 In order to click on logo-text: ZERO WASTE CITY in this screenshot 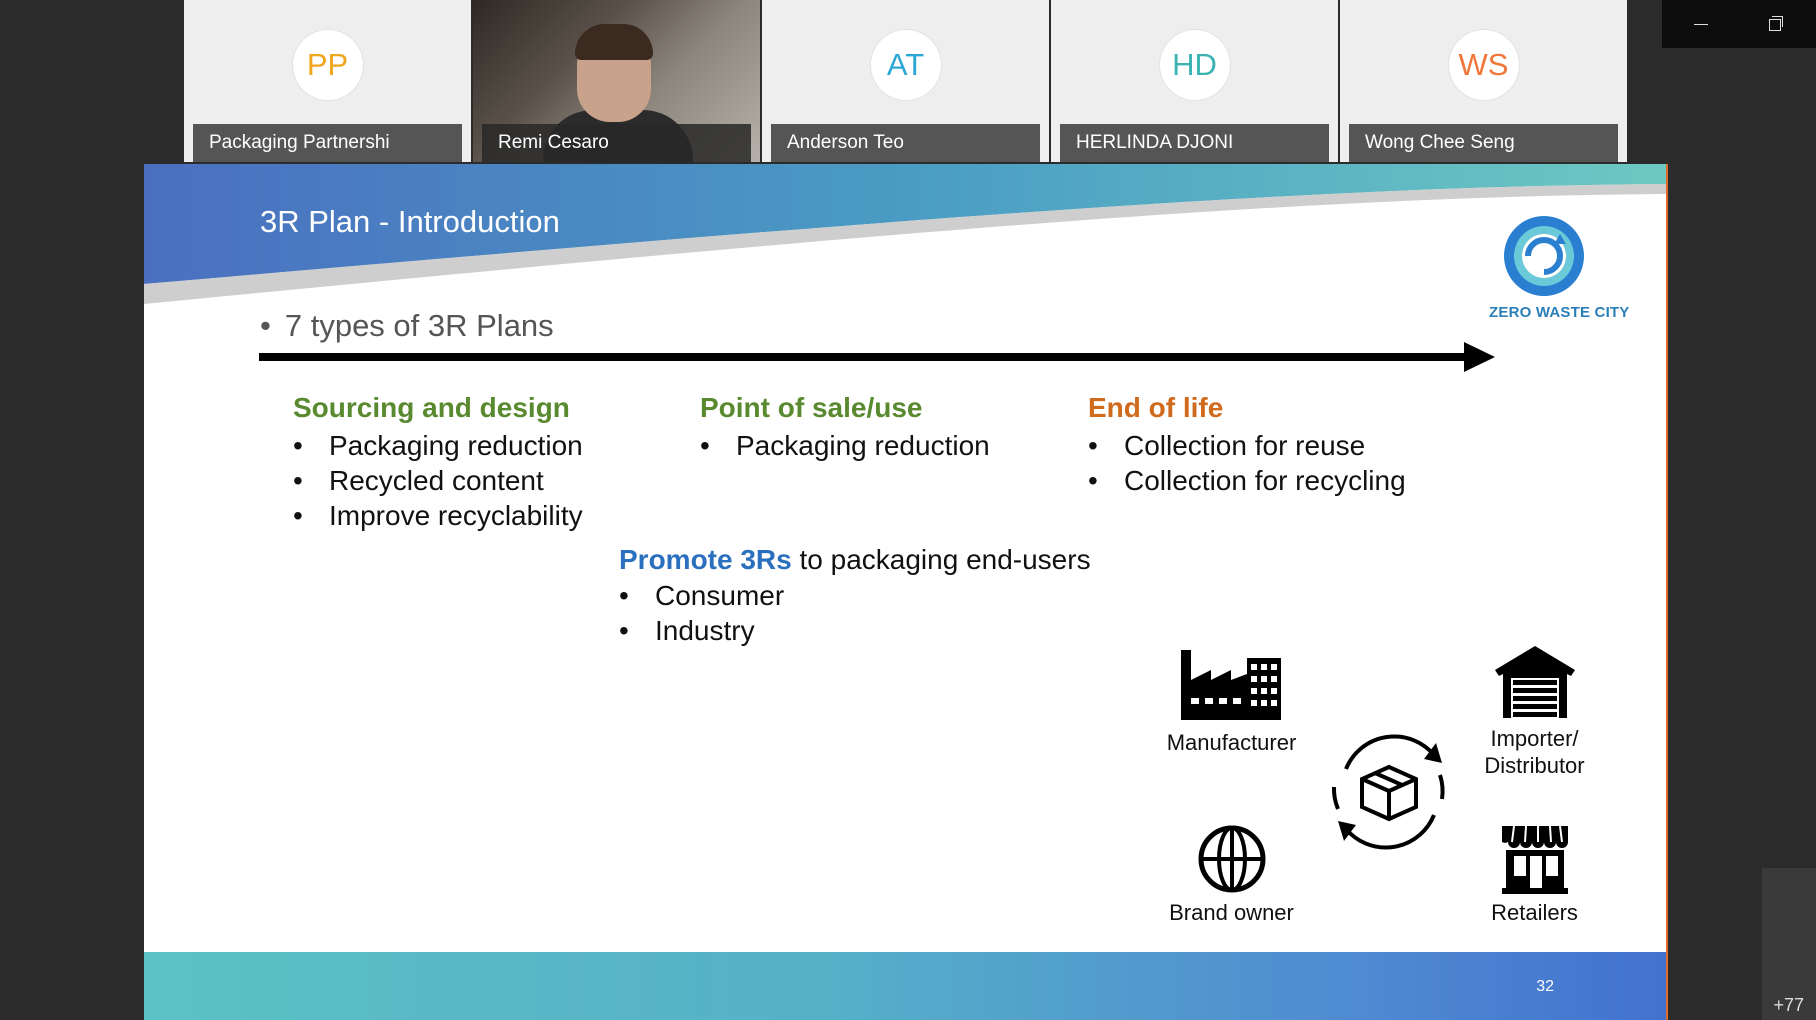, I will do `click(1559, 312)`.